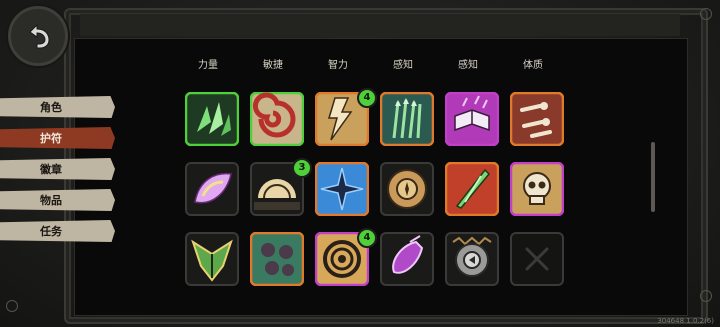  What do you see at coordinates (468, 65) in the screenshot?
I see `column-header-perception-2: 感知` at bounding box center [468, 65].